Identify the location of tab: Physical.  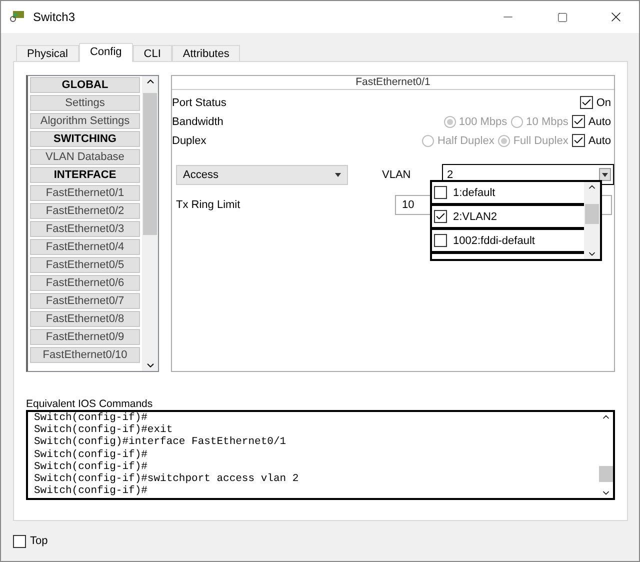
(47, 53).